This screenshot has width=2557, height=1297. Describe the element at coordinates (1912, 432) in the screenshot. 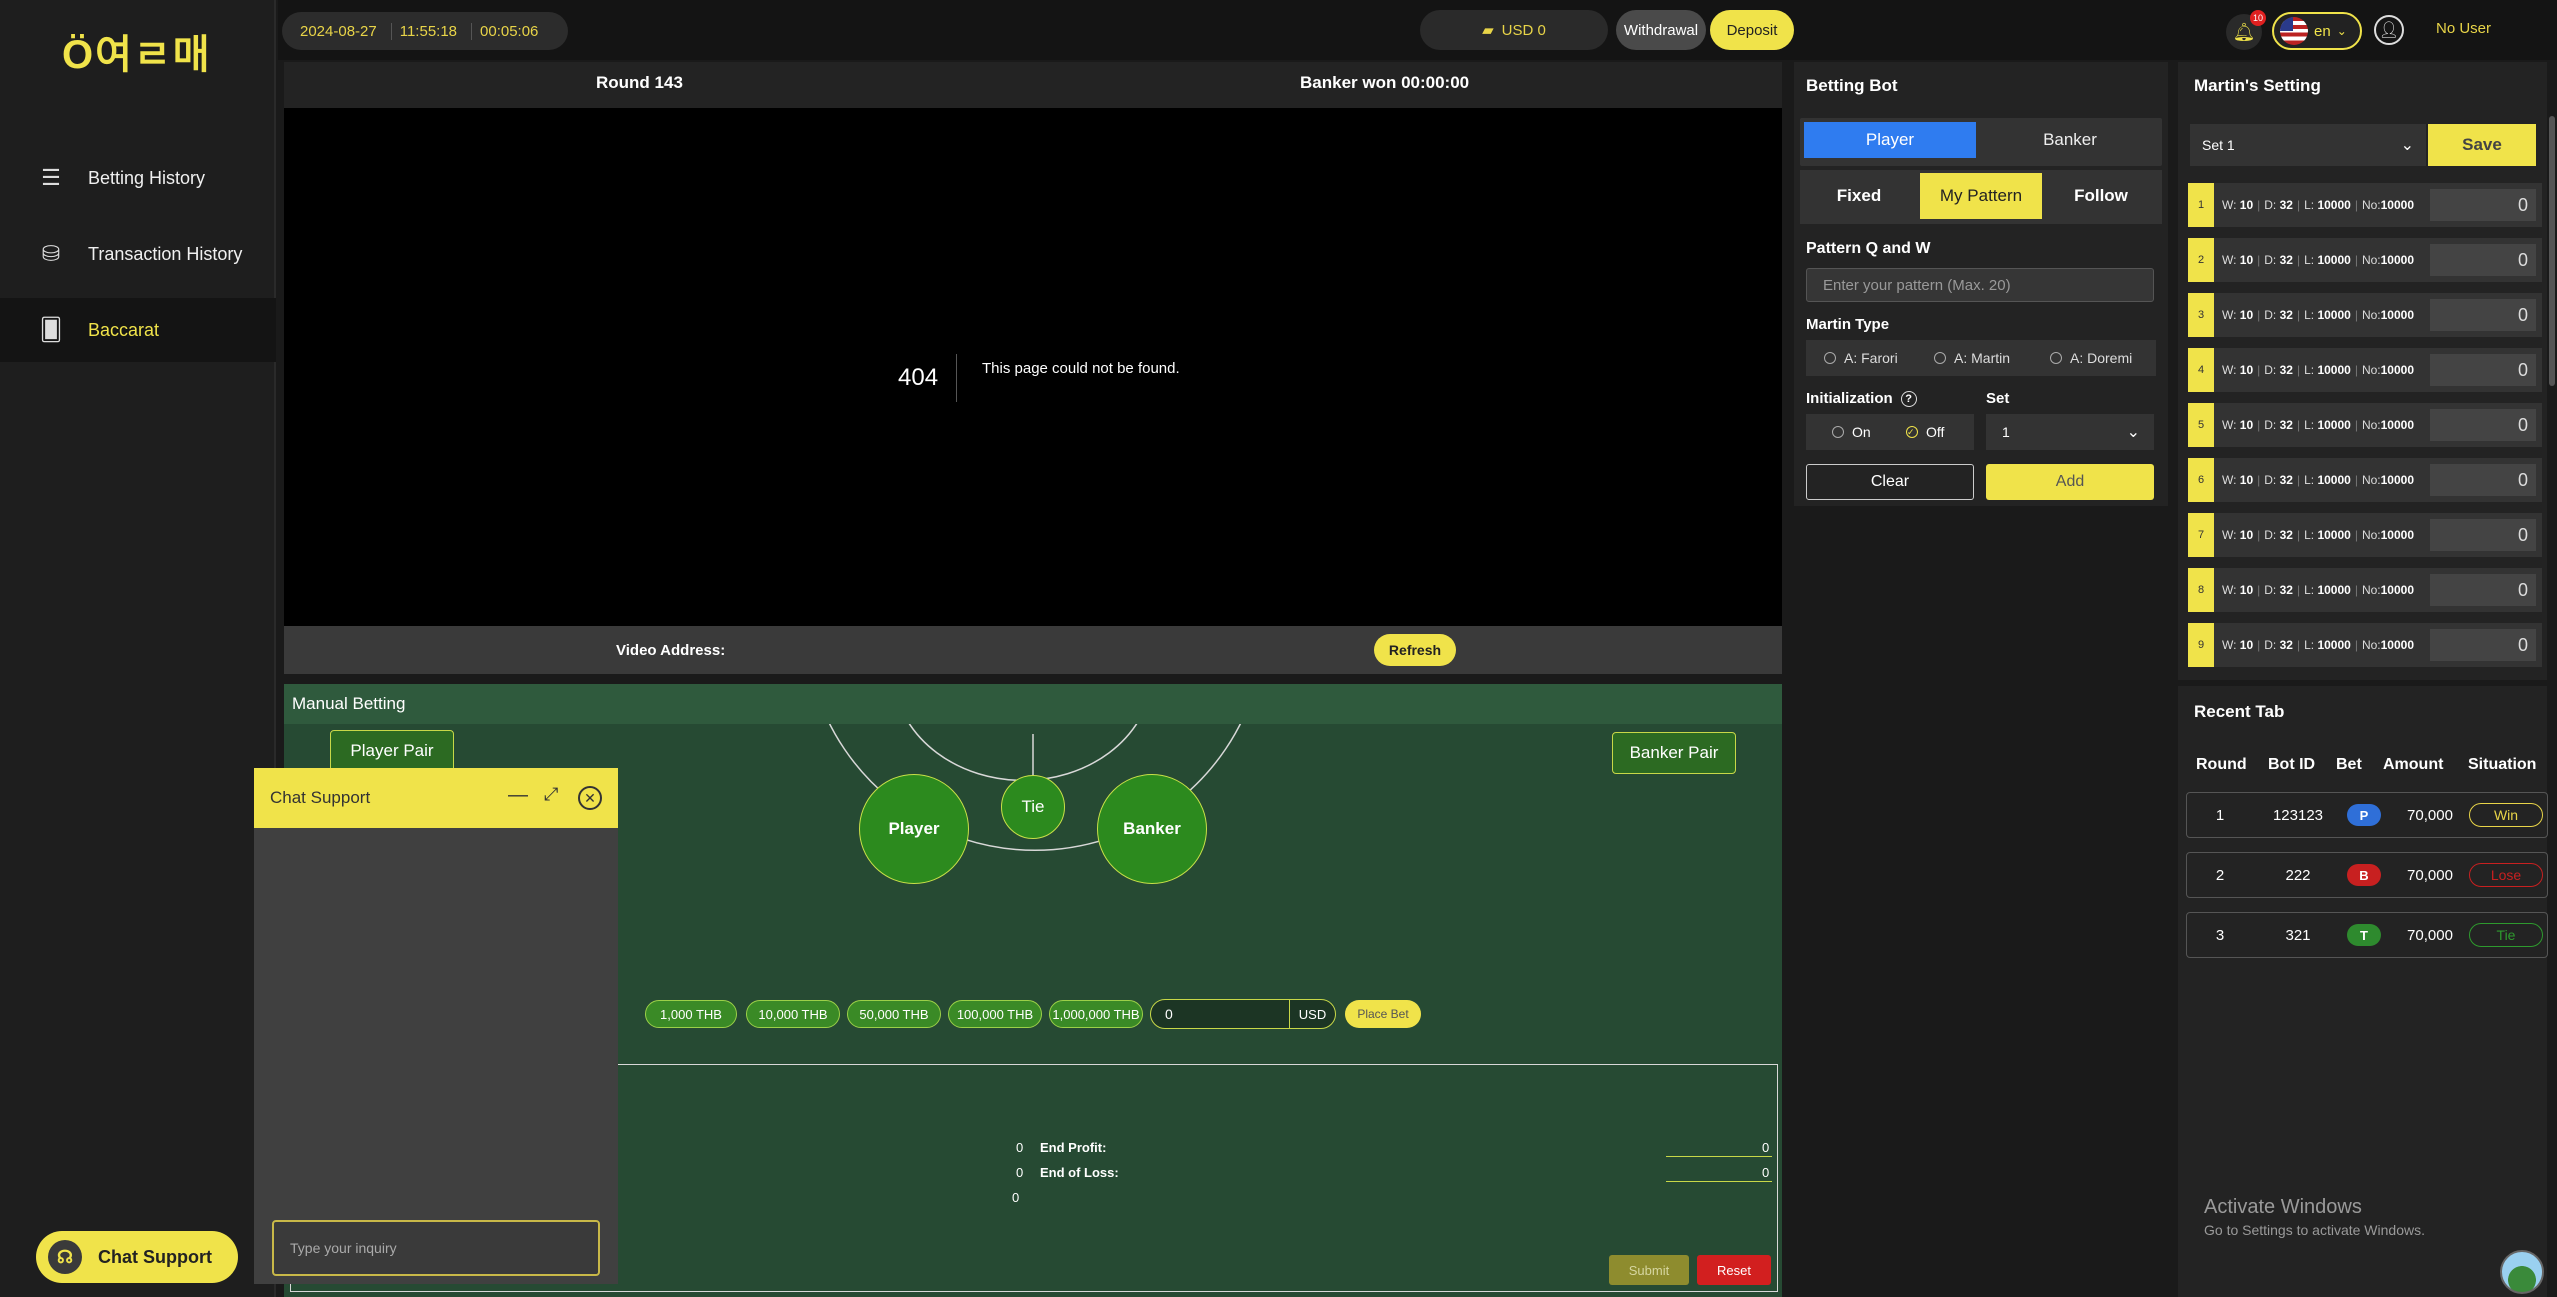

I see `check-circle-icon: ✓` at that location.